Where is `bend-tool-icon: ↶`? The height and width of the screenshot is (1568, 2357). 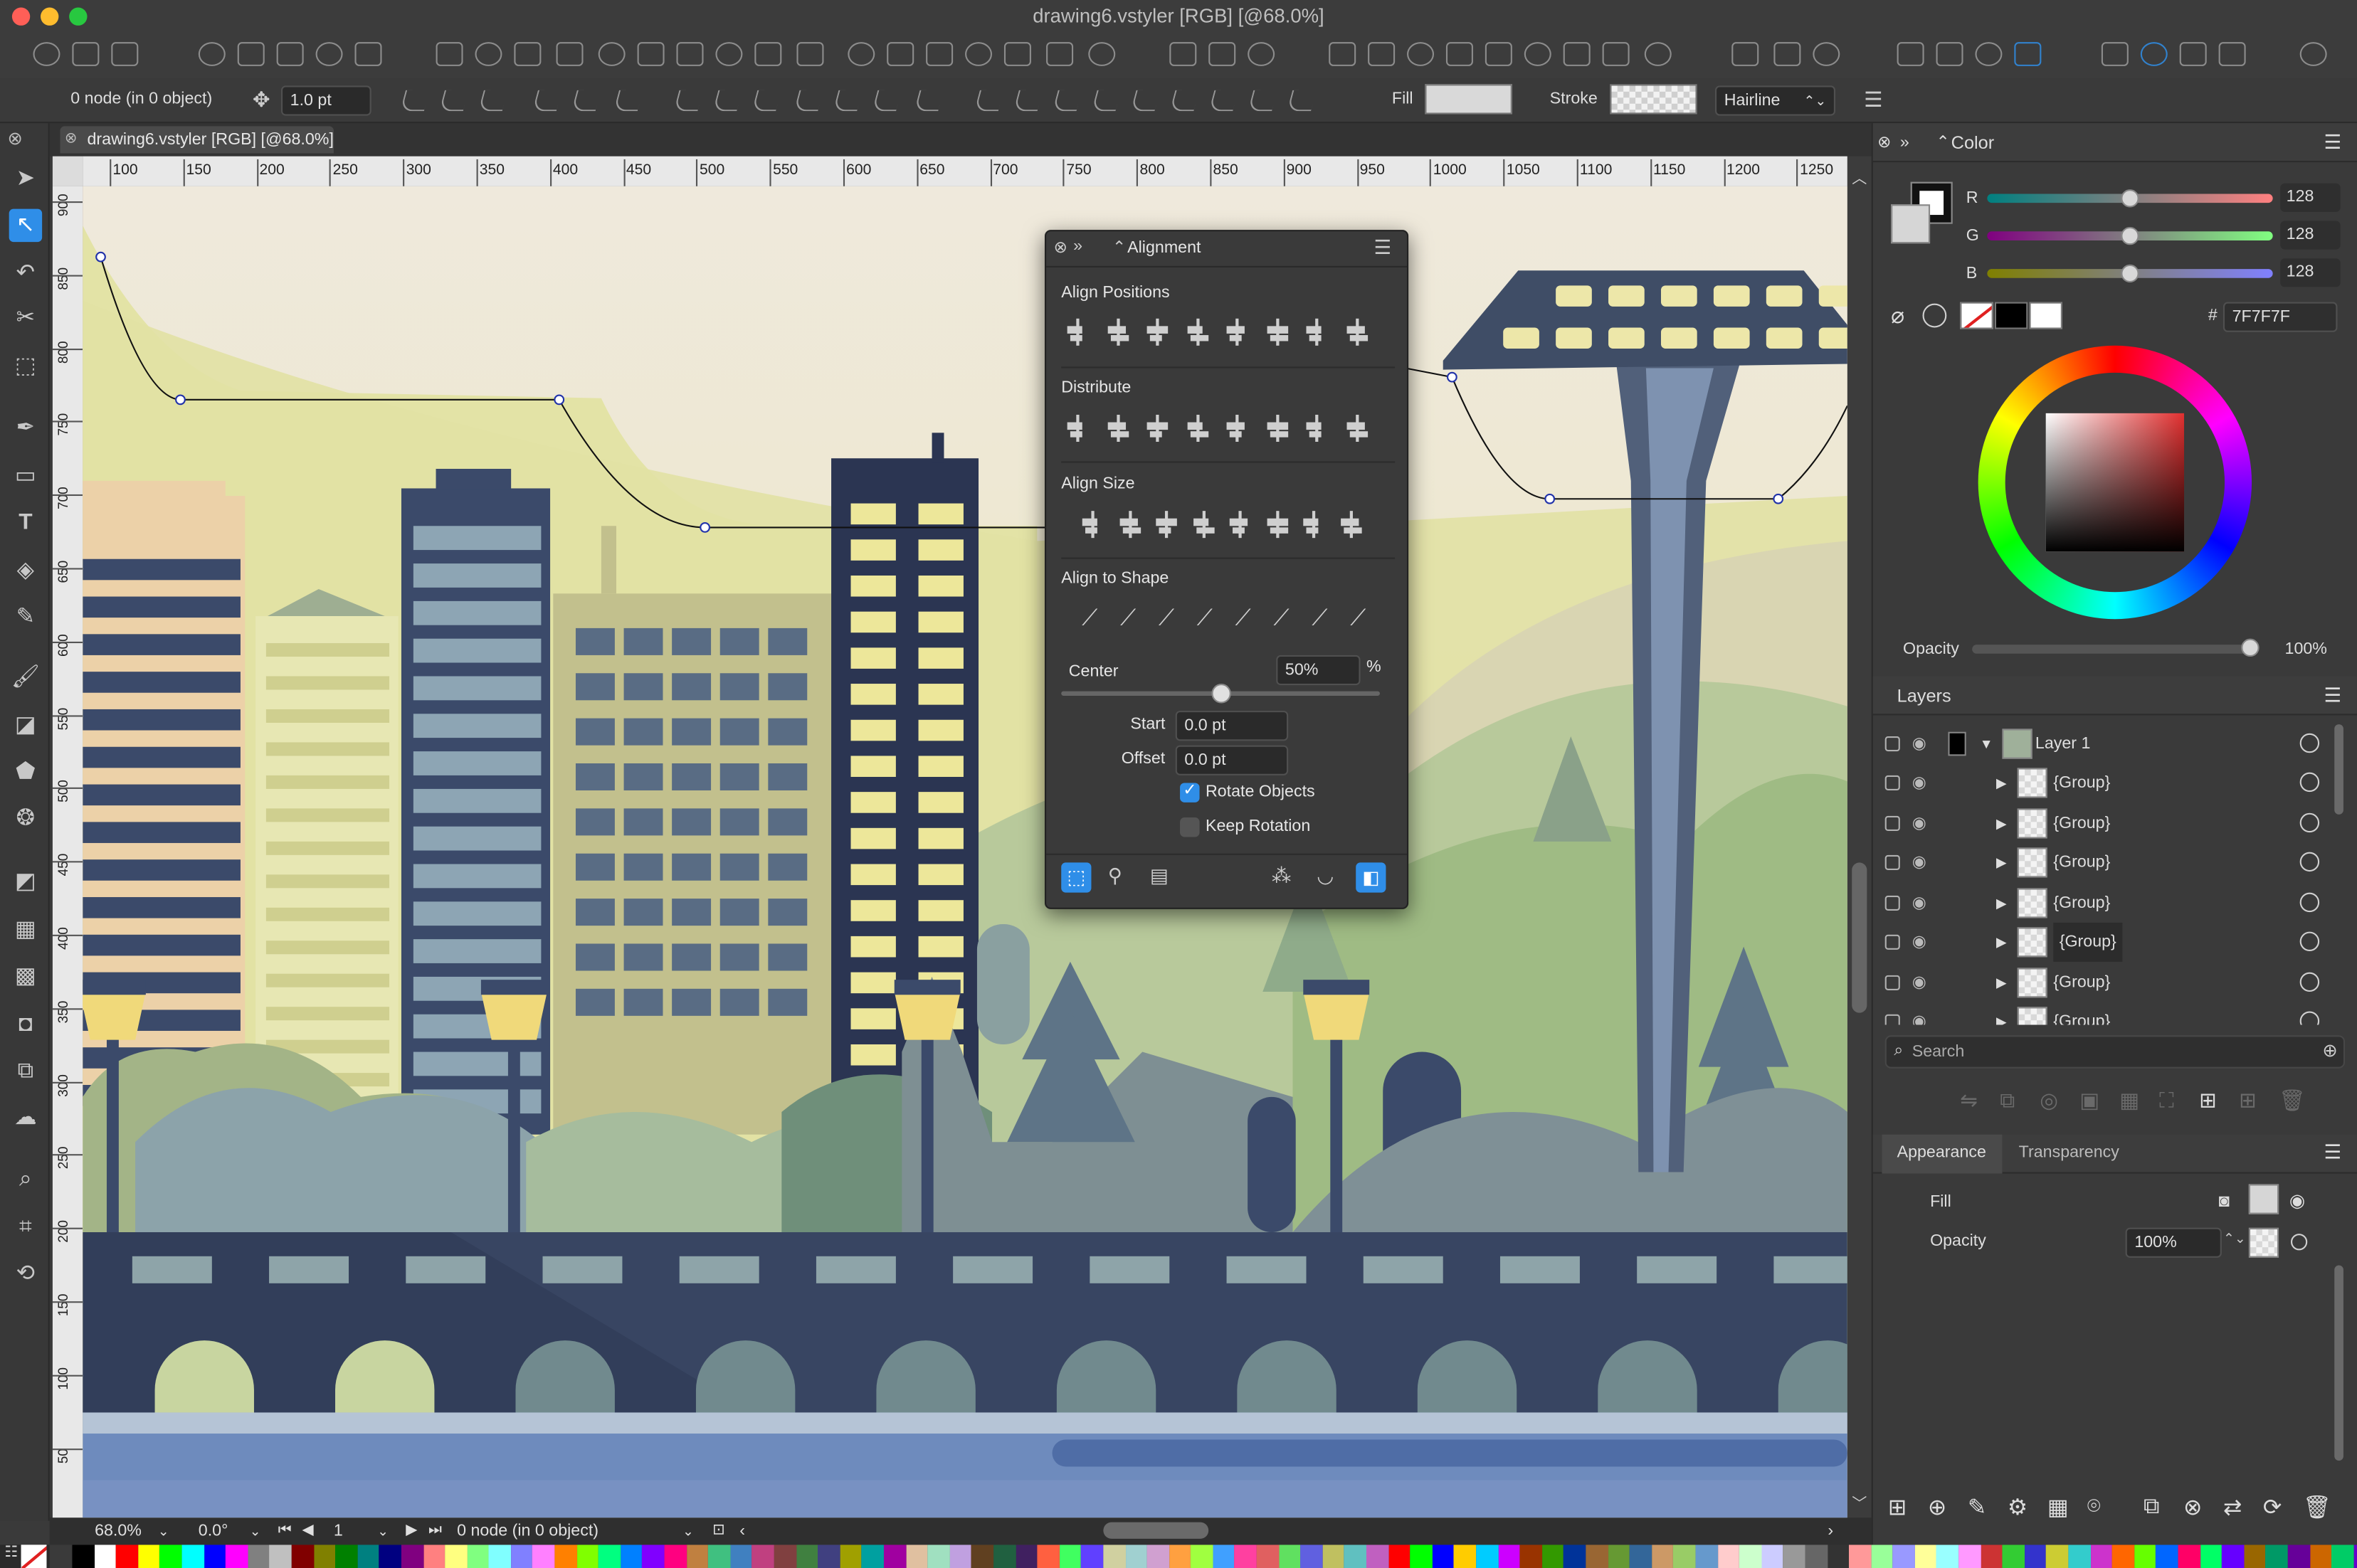 bend-tool-icon: ↶ is located at coordinates (26, 273).